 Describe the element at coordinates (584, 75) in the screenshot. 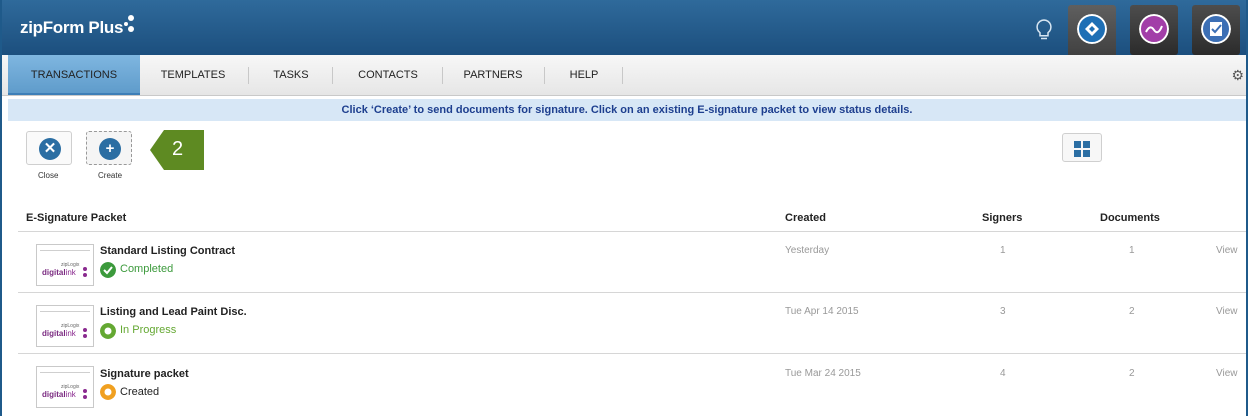

I see `tab-help: HELP` at that location.